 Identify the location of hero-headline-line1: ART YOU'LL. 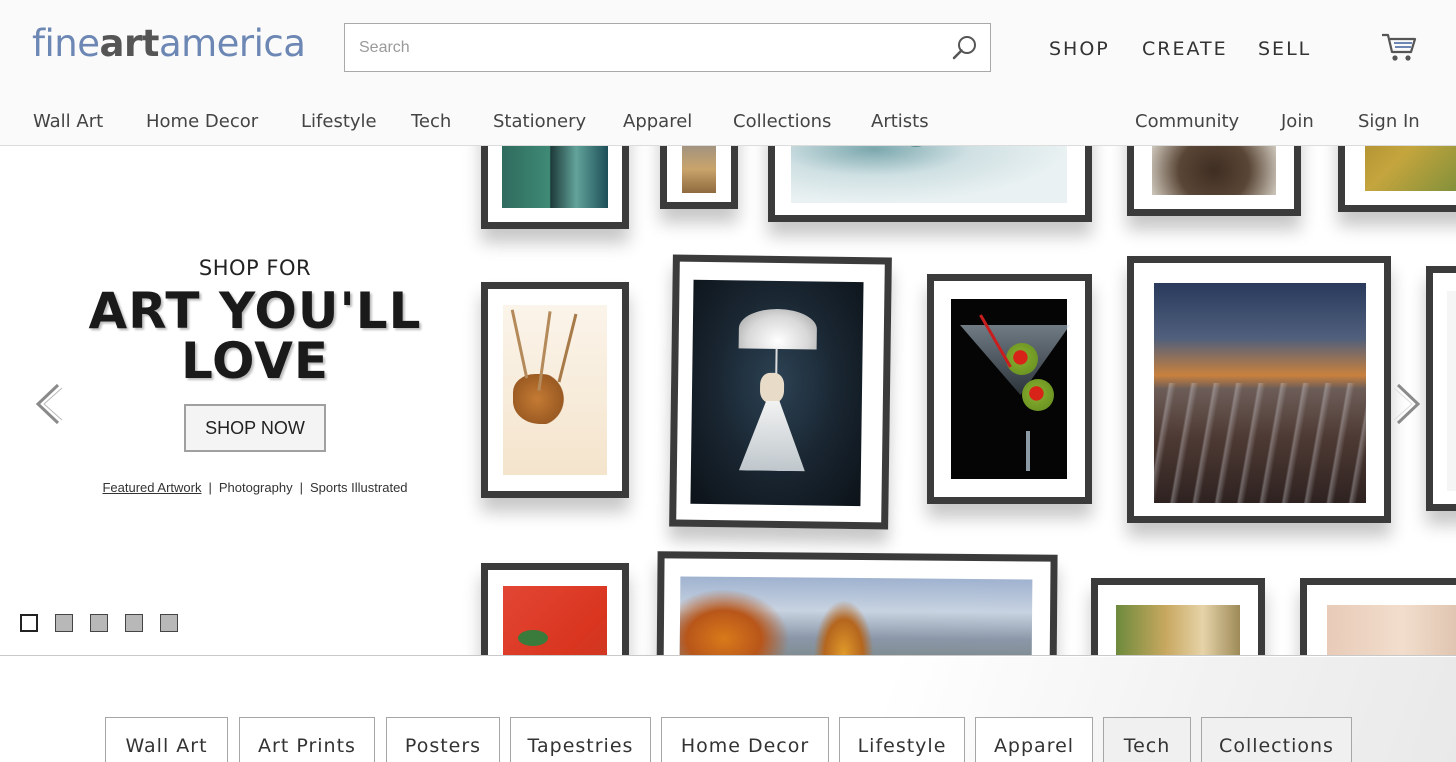
(255, 311).